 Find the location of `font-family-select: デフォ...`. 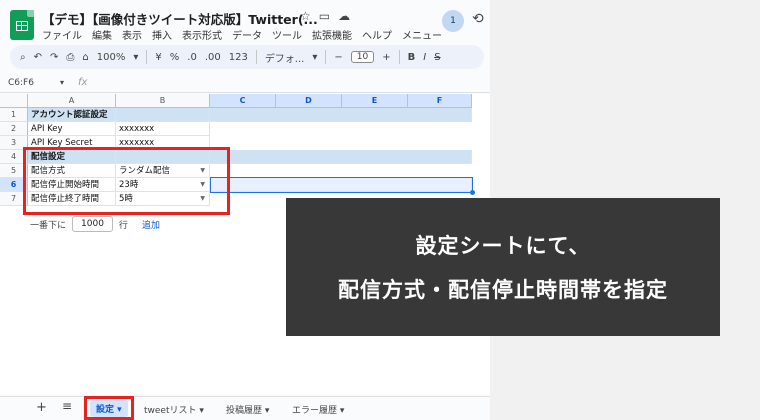

font-family-select: デフォ... is located at coordinates (285, 57).